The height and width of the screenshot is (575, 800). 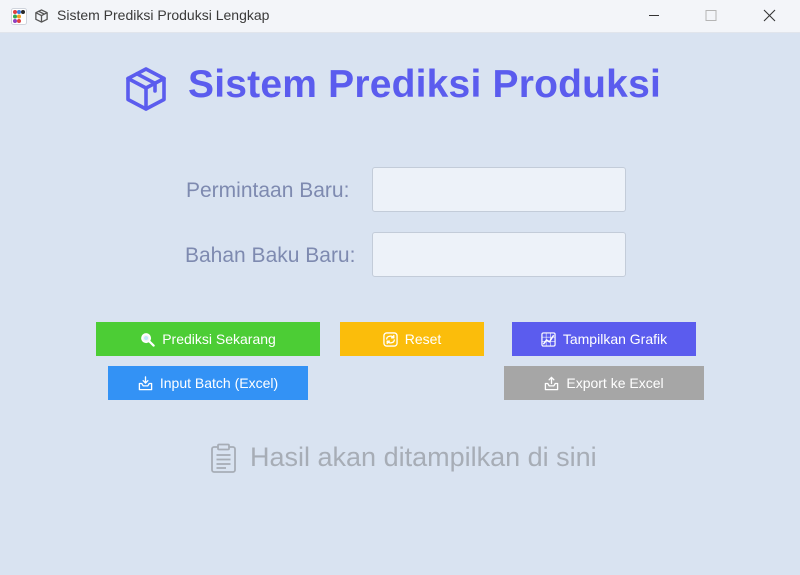 What do you see at coordinates (615, 339) in the screenshot?
I see `tampilkan-grafik-label: Tampilkan Grafik` at bounding box center [615, 339].